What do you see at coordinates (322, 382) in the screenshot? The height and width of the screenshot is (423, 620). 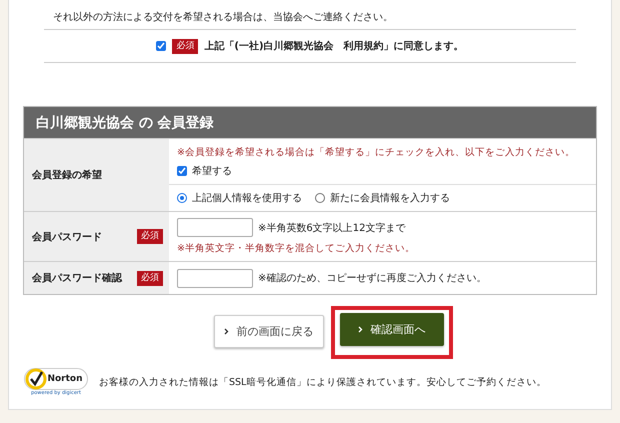 I see `security-text: お客様の入力された情報は「SSL暗号化通信」により保護されています。安心してご予約ください。` at bounding box center [322, 382].